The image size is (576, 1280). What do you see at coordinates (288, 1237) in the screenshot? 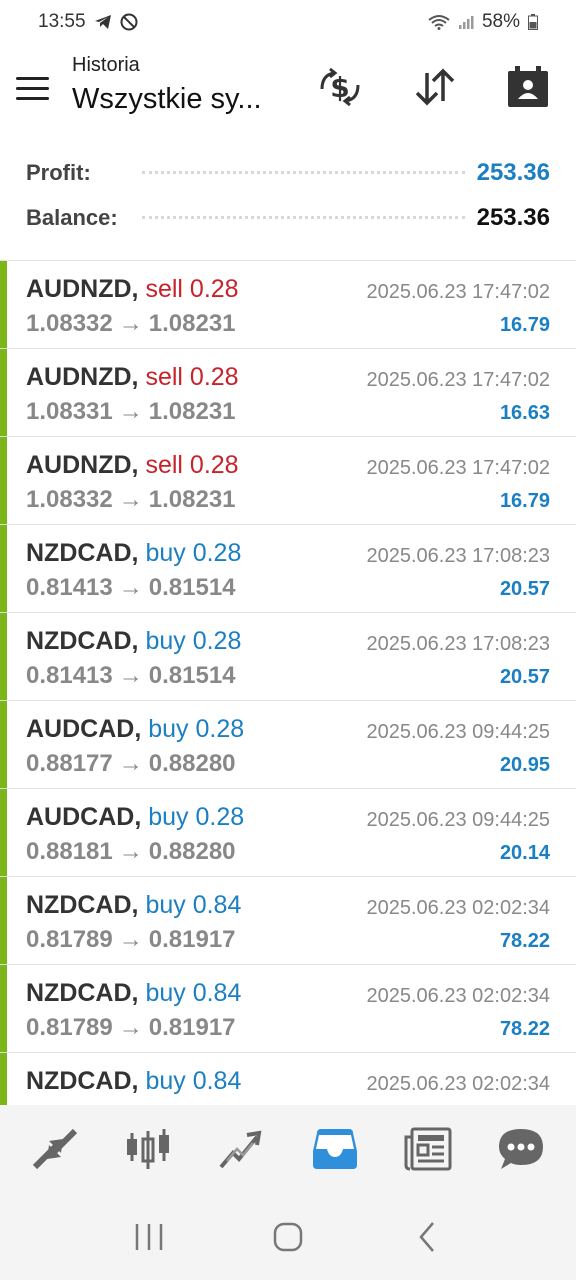
I see `home-icon` at bounding box center [288, 1237].